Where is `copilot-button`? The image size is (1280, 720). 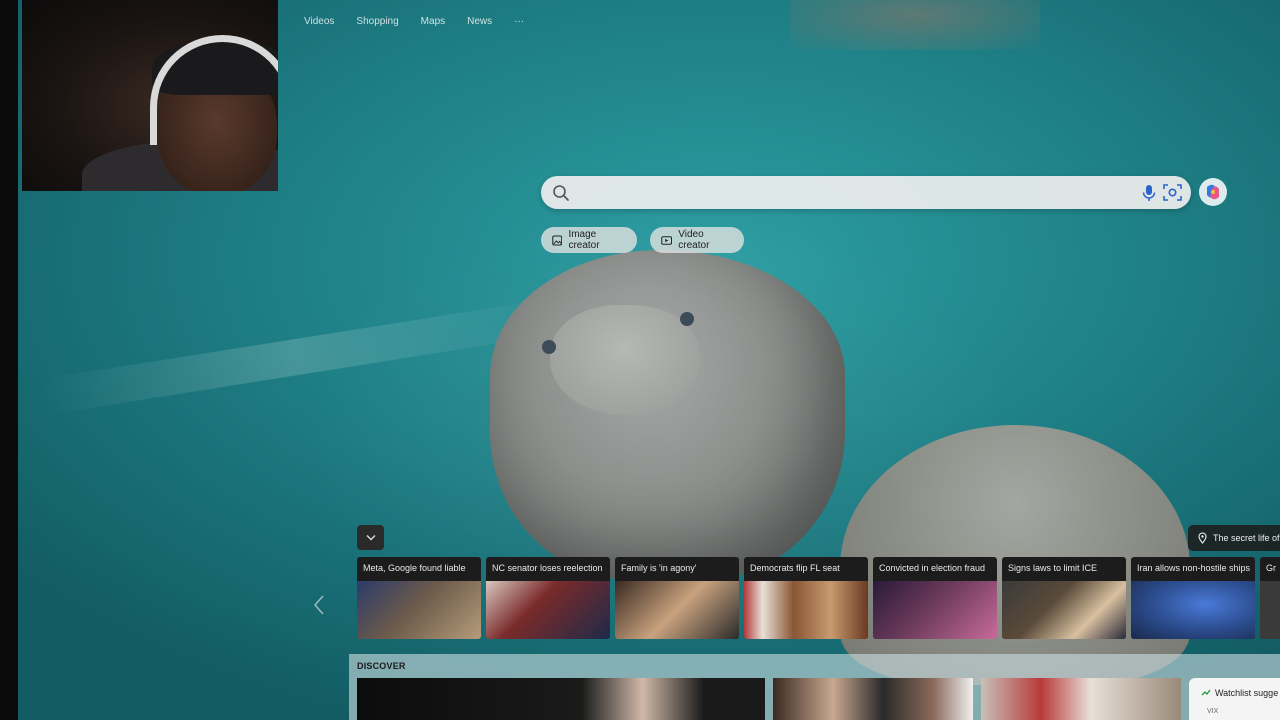 copilot-button is located at coordinates (1213, 192).